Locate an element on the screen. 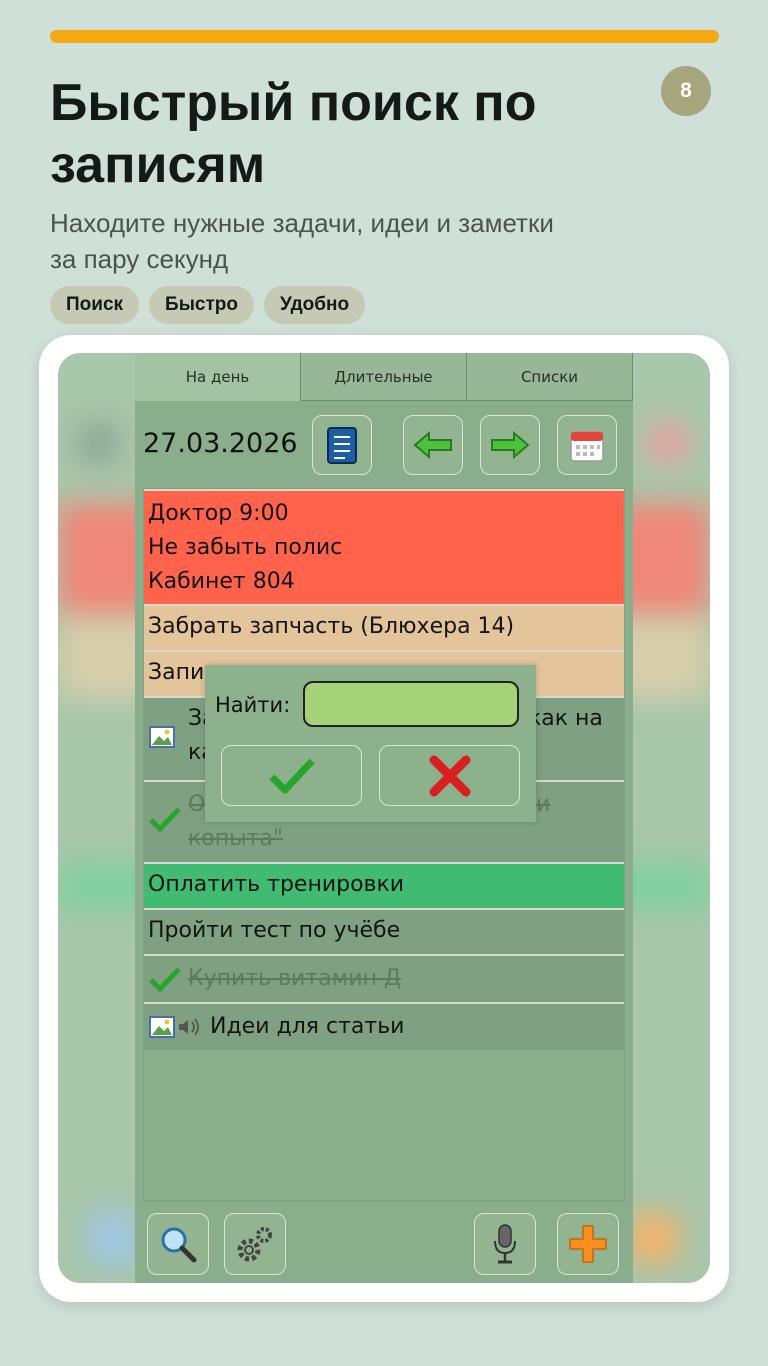 The height and width of the screenshot is (1366, 768). settings-icon is located at coordinates (254, 1244).